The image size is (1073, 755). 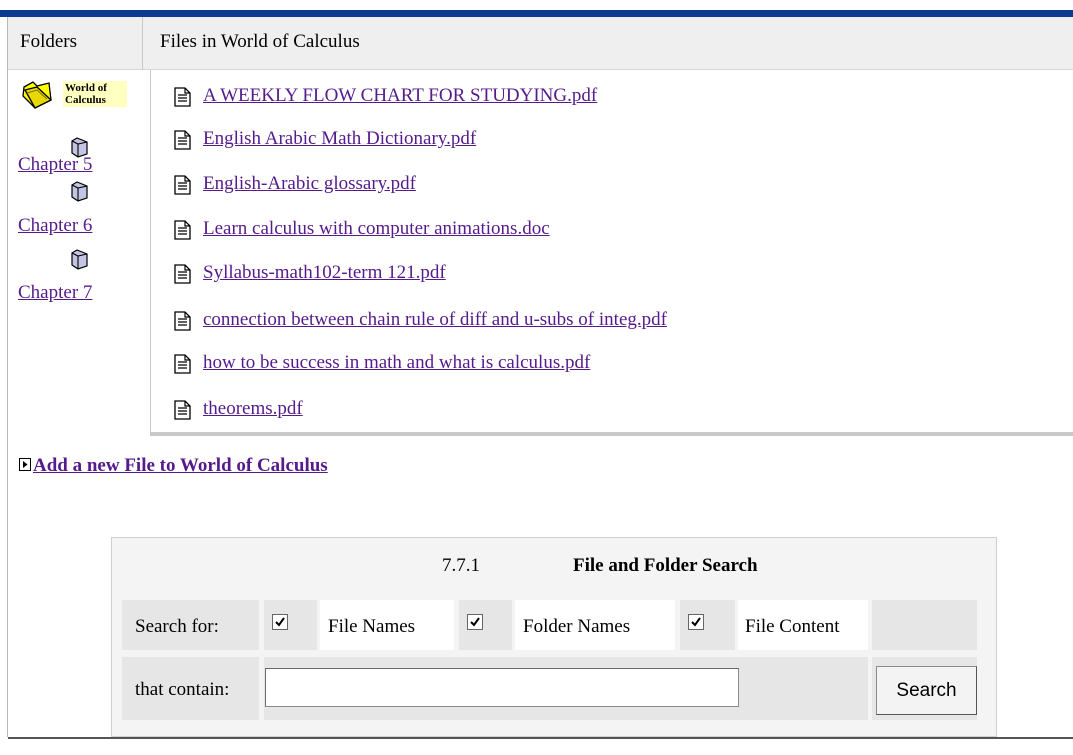 What do you see at coordinates (502, 687) in the screenshot?
I see `search-query-input` at bounding box center [502, 687].